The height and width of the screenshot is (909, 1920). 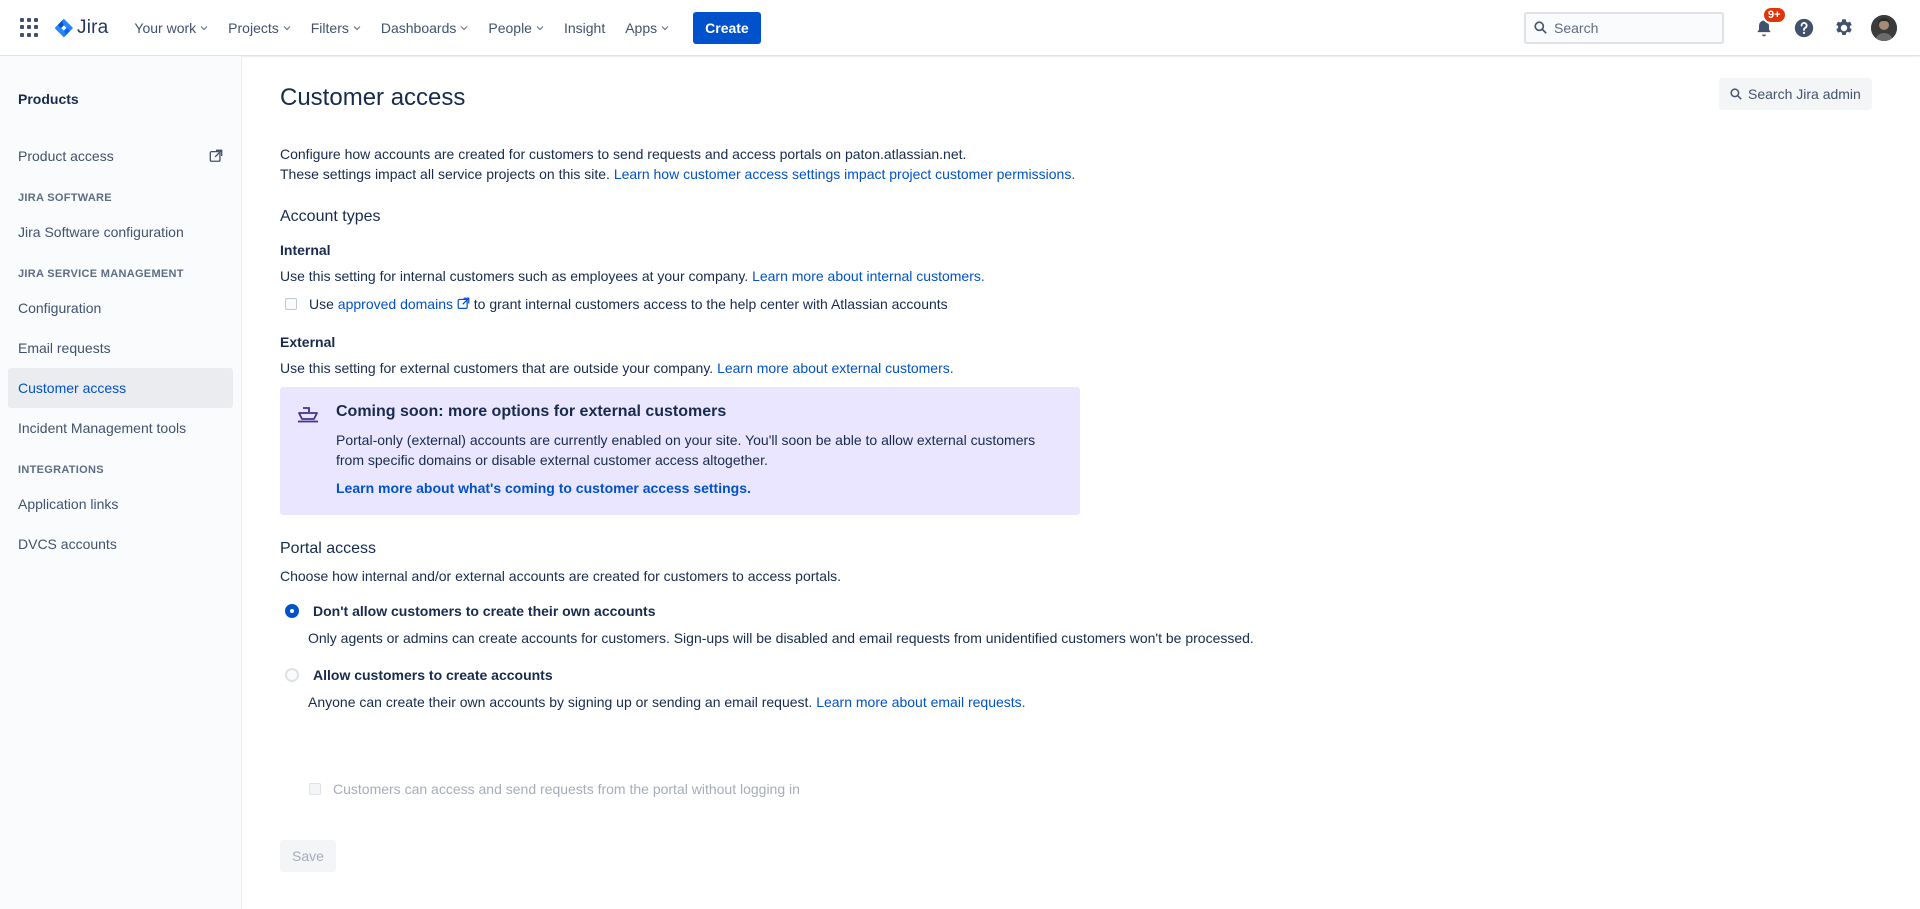 I want to click on avatar-icon, so click(x=1884, y=27).